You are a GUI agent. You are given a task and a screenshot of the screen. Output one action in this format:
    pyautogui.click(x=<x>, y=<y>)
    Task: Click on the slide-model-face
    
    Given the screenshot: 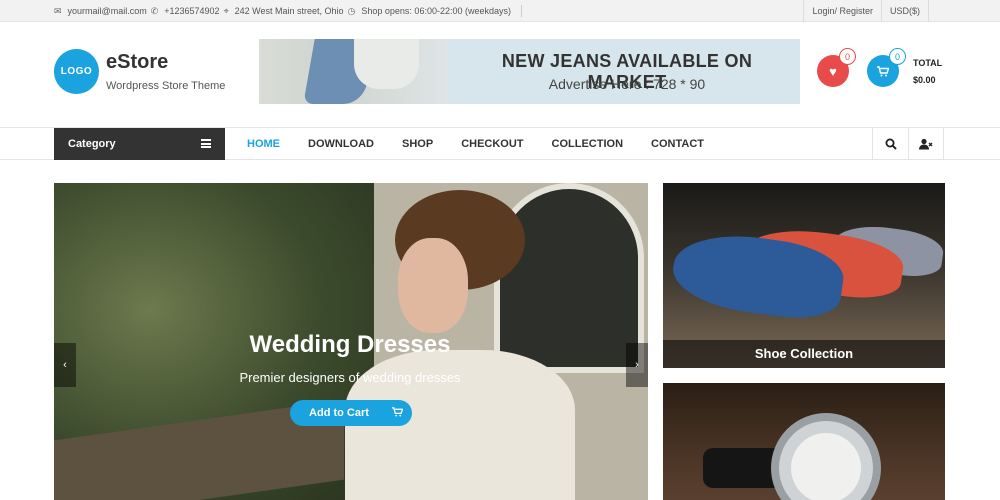 What is the action you would take?
    pyautogui.click(x=433, y=285)
    